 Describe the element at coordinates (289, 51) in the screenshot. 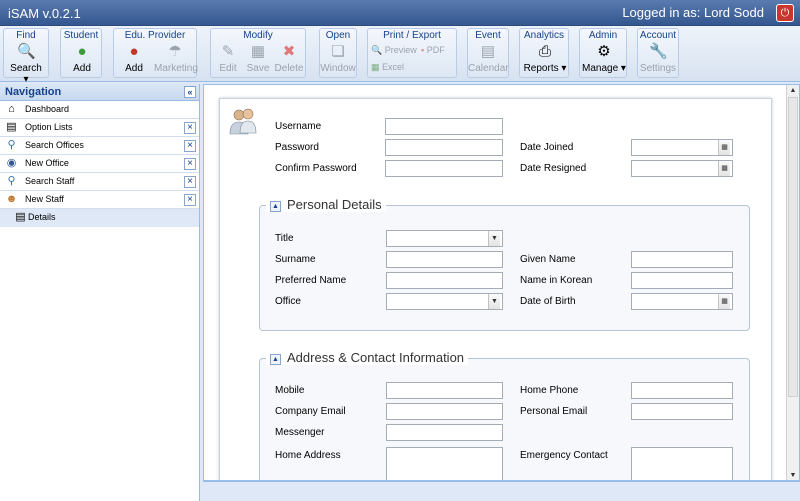

I see `delete-icon: ✖` at that location.